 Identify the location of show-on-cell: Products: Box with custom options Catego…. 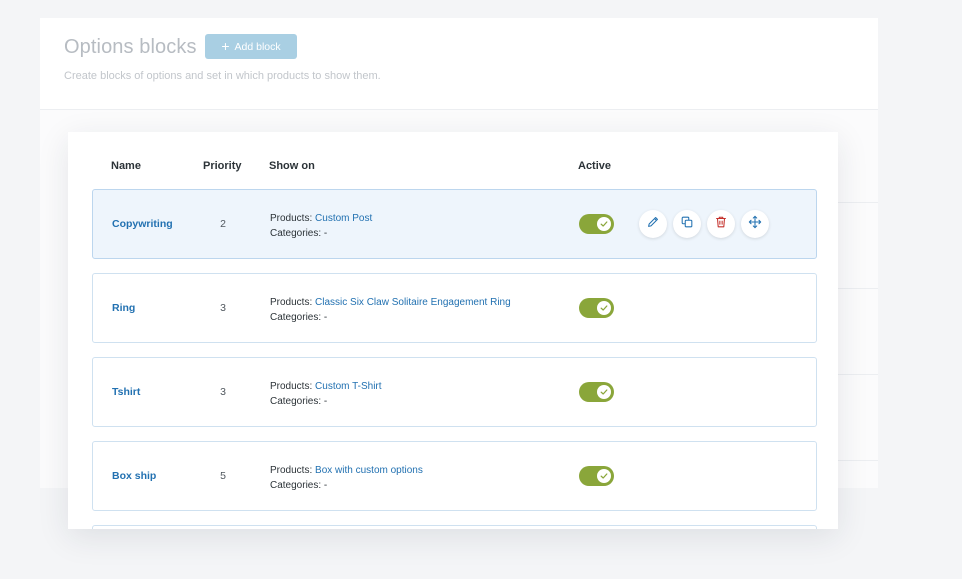
(346, 478).